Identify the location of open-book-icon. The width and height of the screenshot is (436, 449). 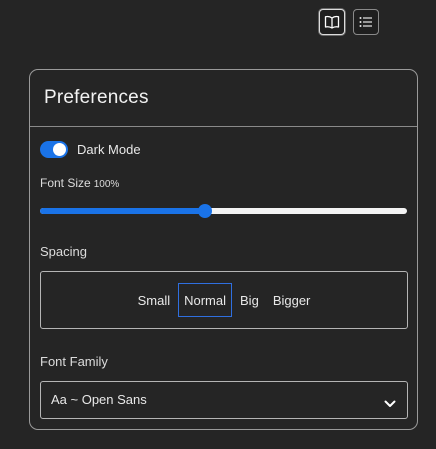
(332, 22).